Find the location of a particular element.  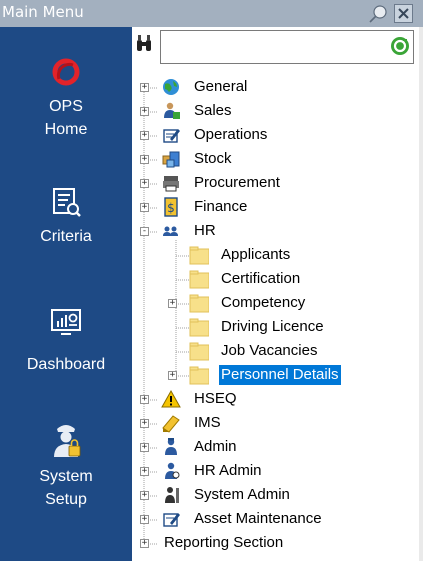

tree-node-reporting-section: + Reporting Section is located at coordinates (275, 543).